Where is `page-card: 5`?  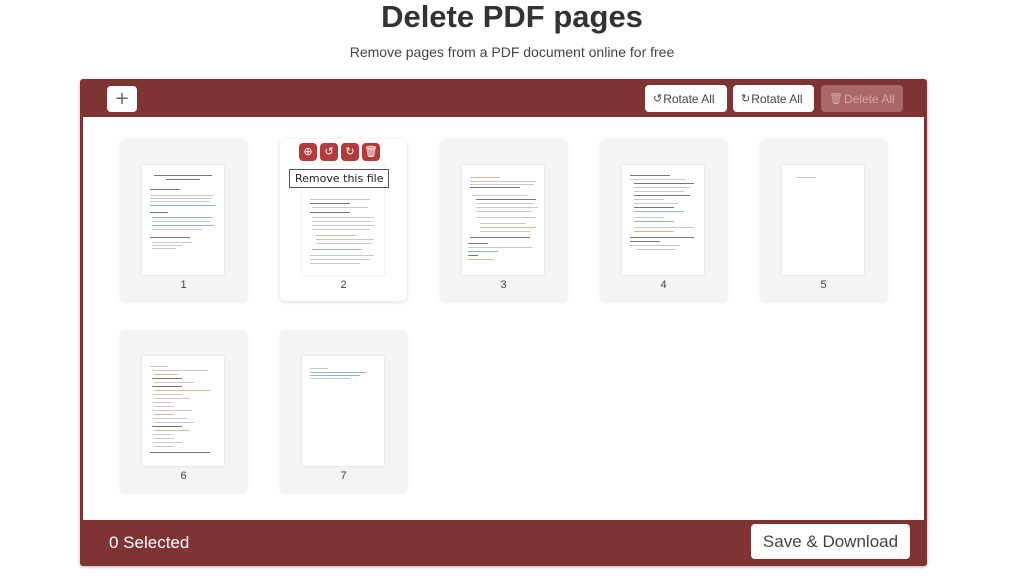
page-card: 5 is located at coordinates (823, 220).